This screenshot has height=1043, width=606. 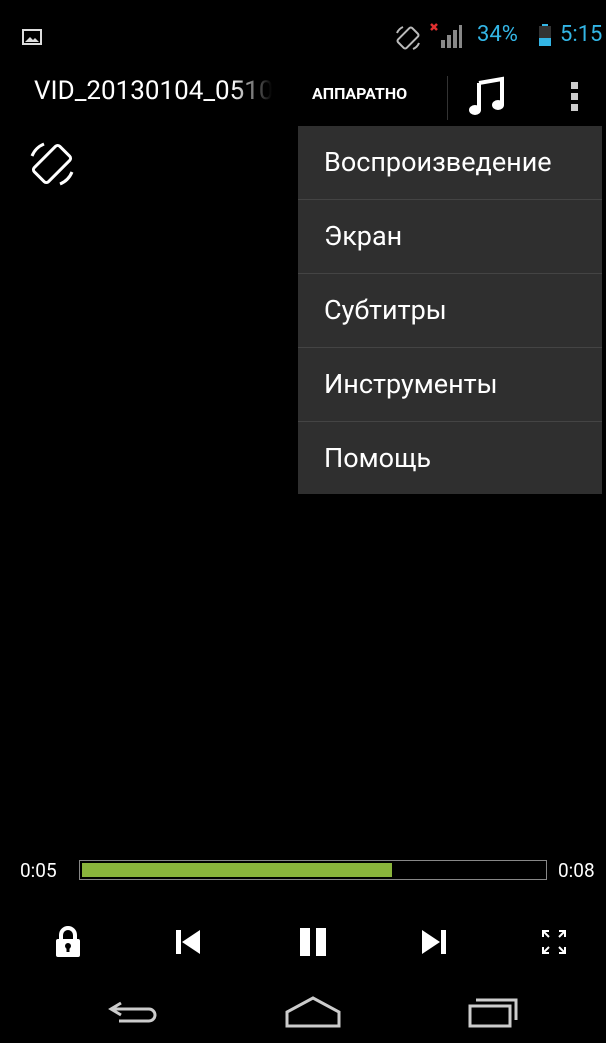 I want to click on home-icon, so click(x=313, y=1012).